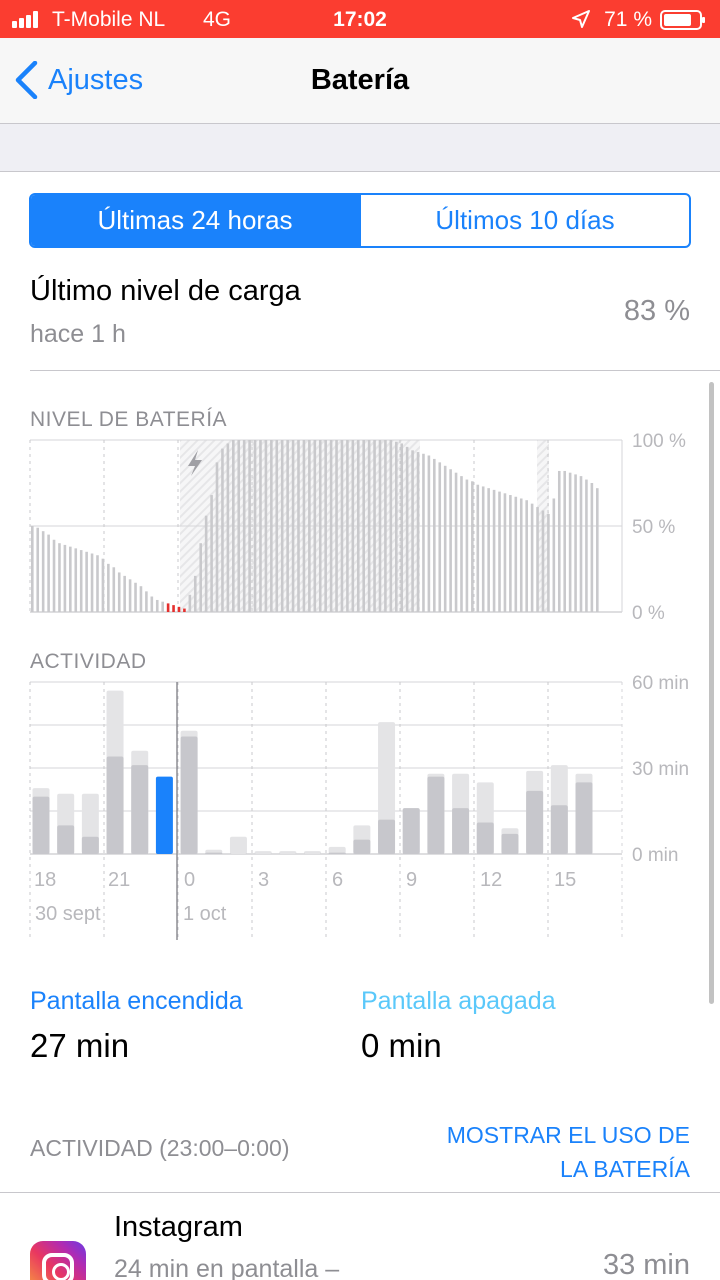  Describe the element at coordinates (545, 1152) in the screenshot. I see `show-battery-usage-link: MOSTRAR EL USO DE LA BATERÍA` at that location.